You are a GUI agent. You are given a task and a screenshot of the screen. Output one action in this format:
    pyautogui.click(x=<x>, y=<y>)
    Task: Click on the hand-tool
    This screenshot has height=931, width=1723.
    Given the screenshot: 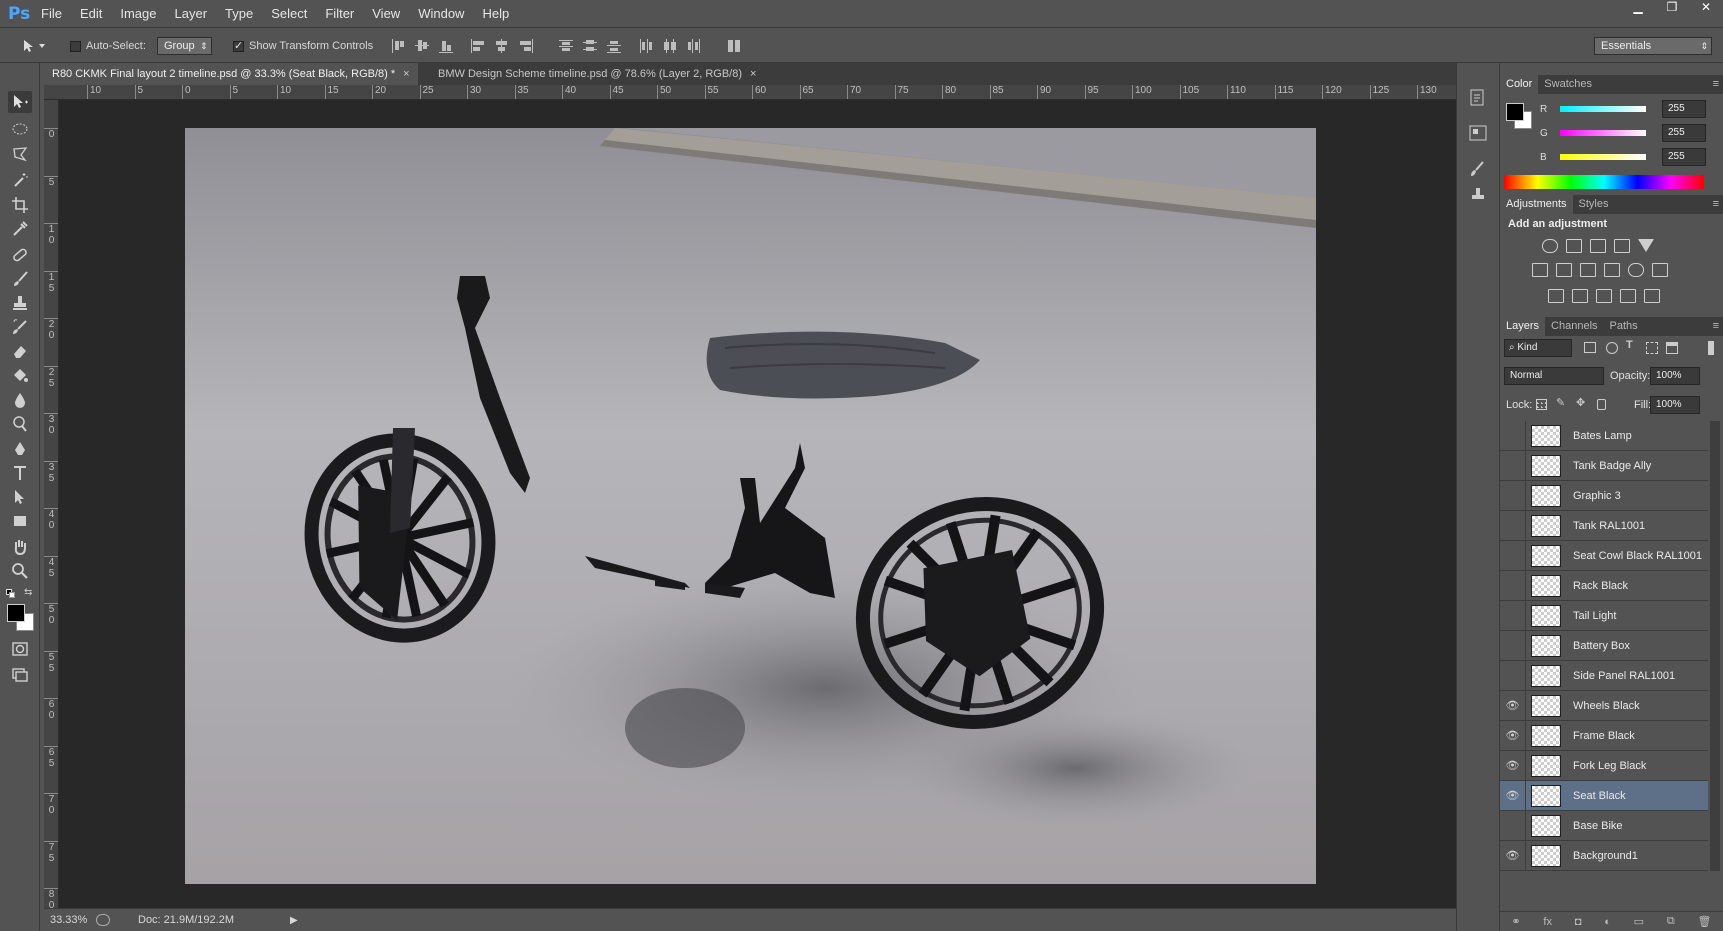 What is the action you would take?
    pyautogui.click(x=20, y=547)
    